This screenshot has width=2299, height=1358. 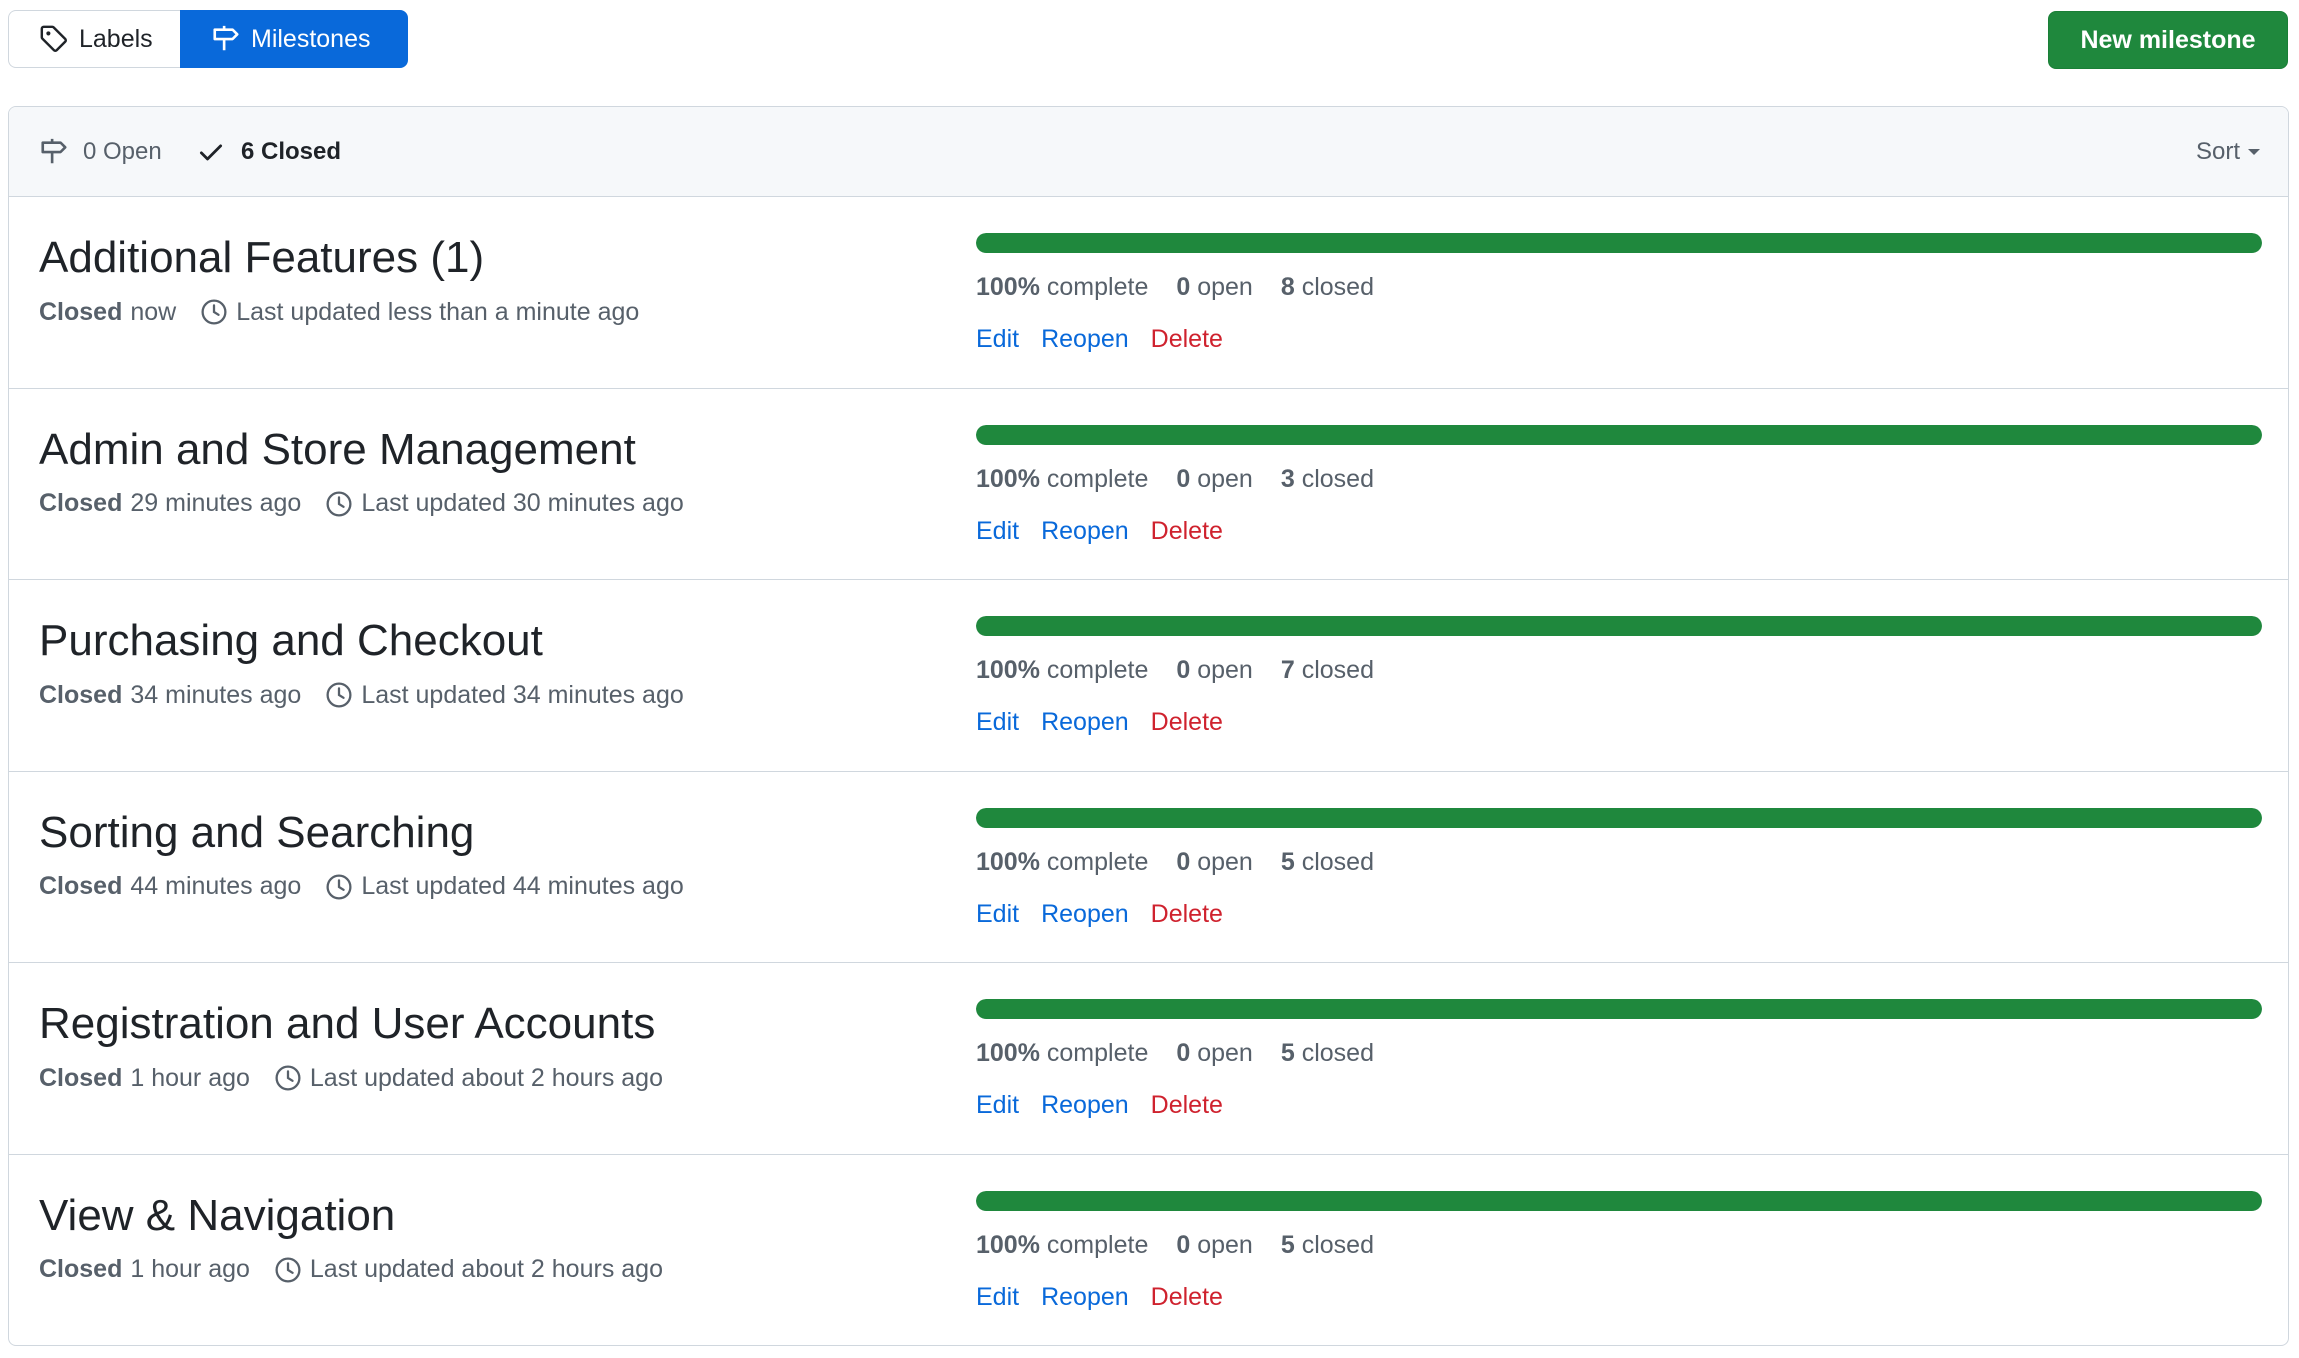 What do you see at coordinates (337, 450) in the screenshot?
I see `milestone-title: Admin and Store Management` at bounding box center [337, 450].